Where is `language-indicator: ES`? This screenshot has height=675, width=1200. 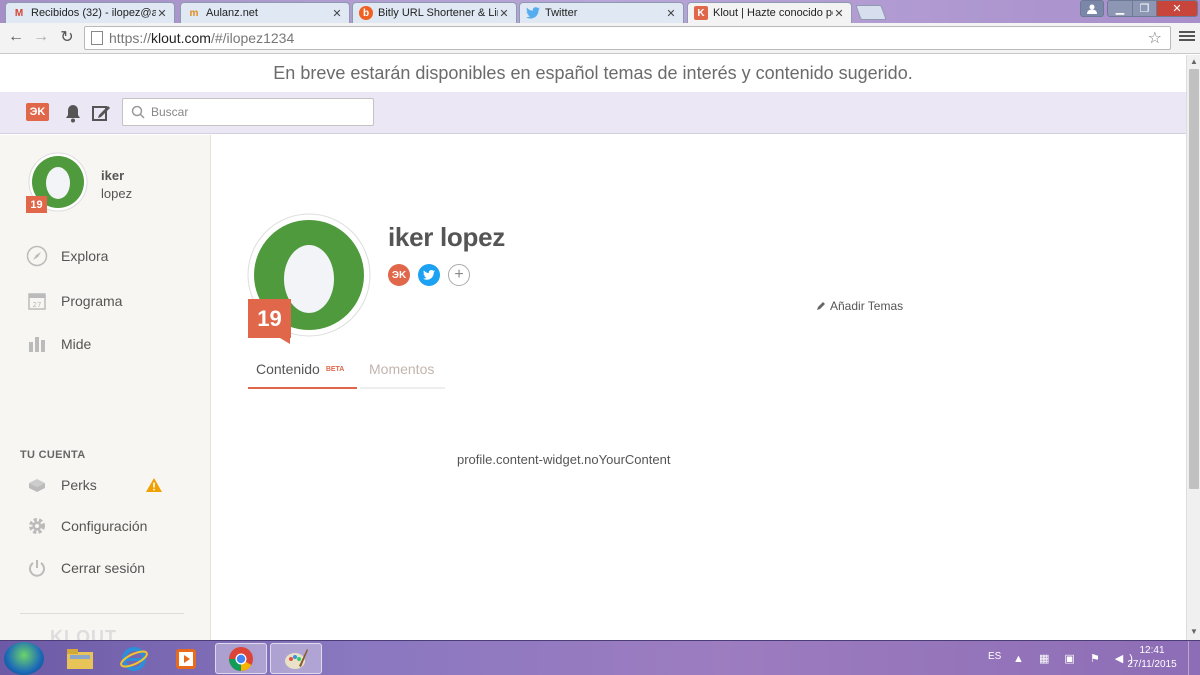 language-indicator: ES is located at coordinates (994, 656).